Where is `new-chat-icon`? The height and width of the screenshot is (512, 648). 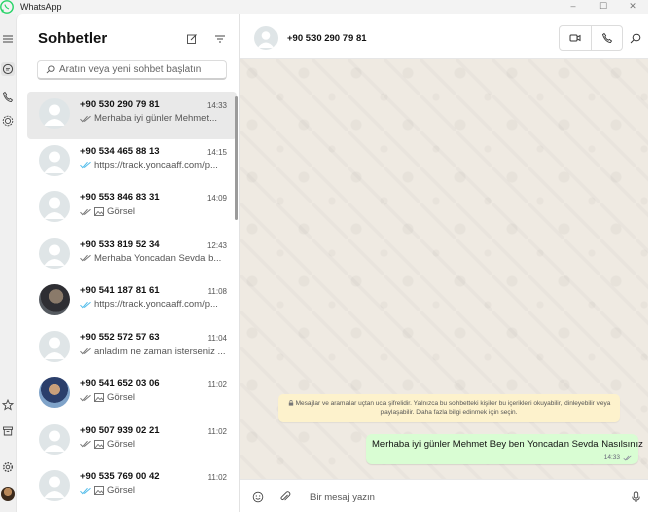 new-chat-icon is located at coordinates (192, 39).